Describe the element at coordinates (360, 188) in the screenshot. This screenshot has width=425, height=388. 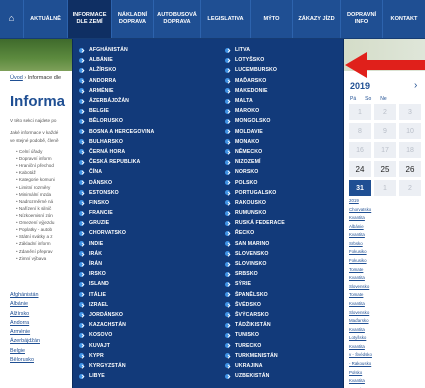
I see `calendar-day-selected: 31` at that location.